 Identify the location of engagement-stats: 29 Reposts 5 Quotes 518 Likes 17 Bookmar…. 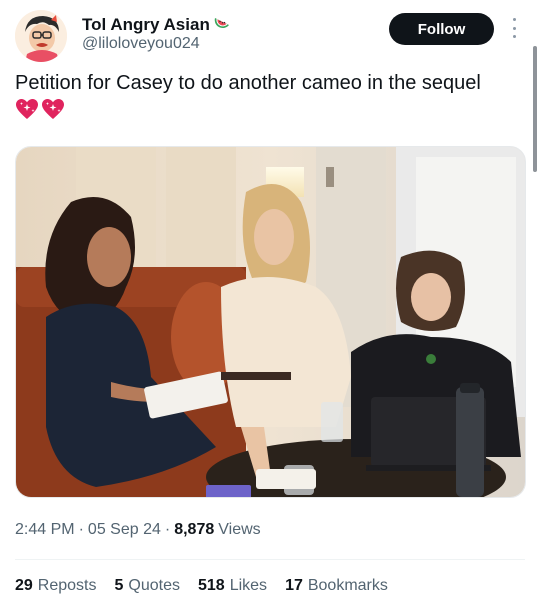
(201, 586).